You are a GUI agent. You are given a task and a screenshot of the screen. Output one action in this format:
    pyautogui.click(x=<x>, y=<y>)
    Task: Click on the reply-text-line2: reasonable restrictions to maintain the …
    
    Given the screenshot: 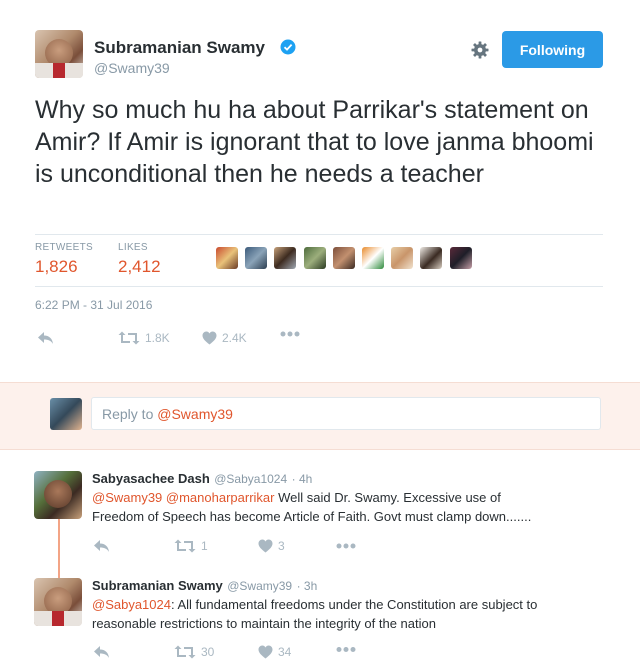 What is the action you would take?
    pyautogui.click(x=264, y=623)
    